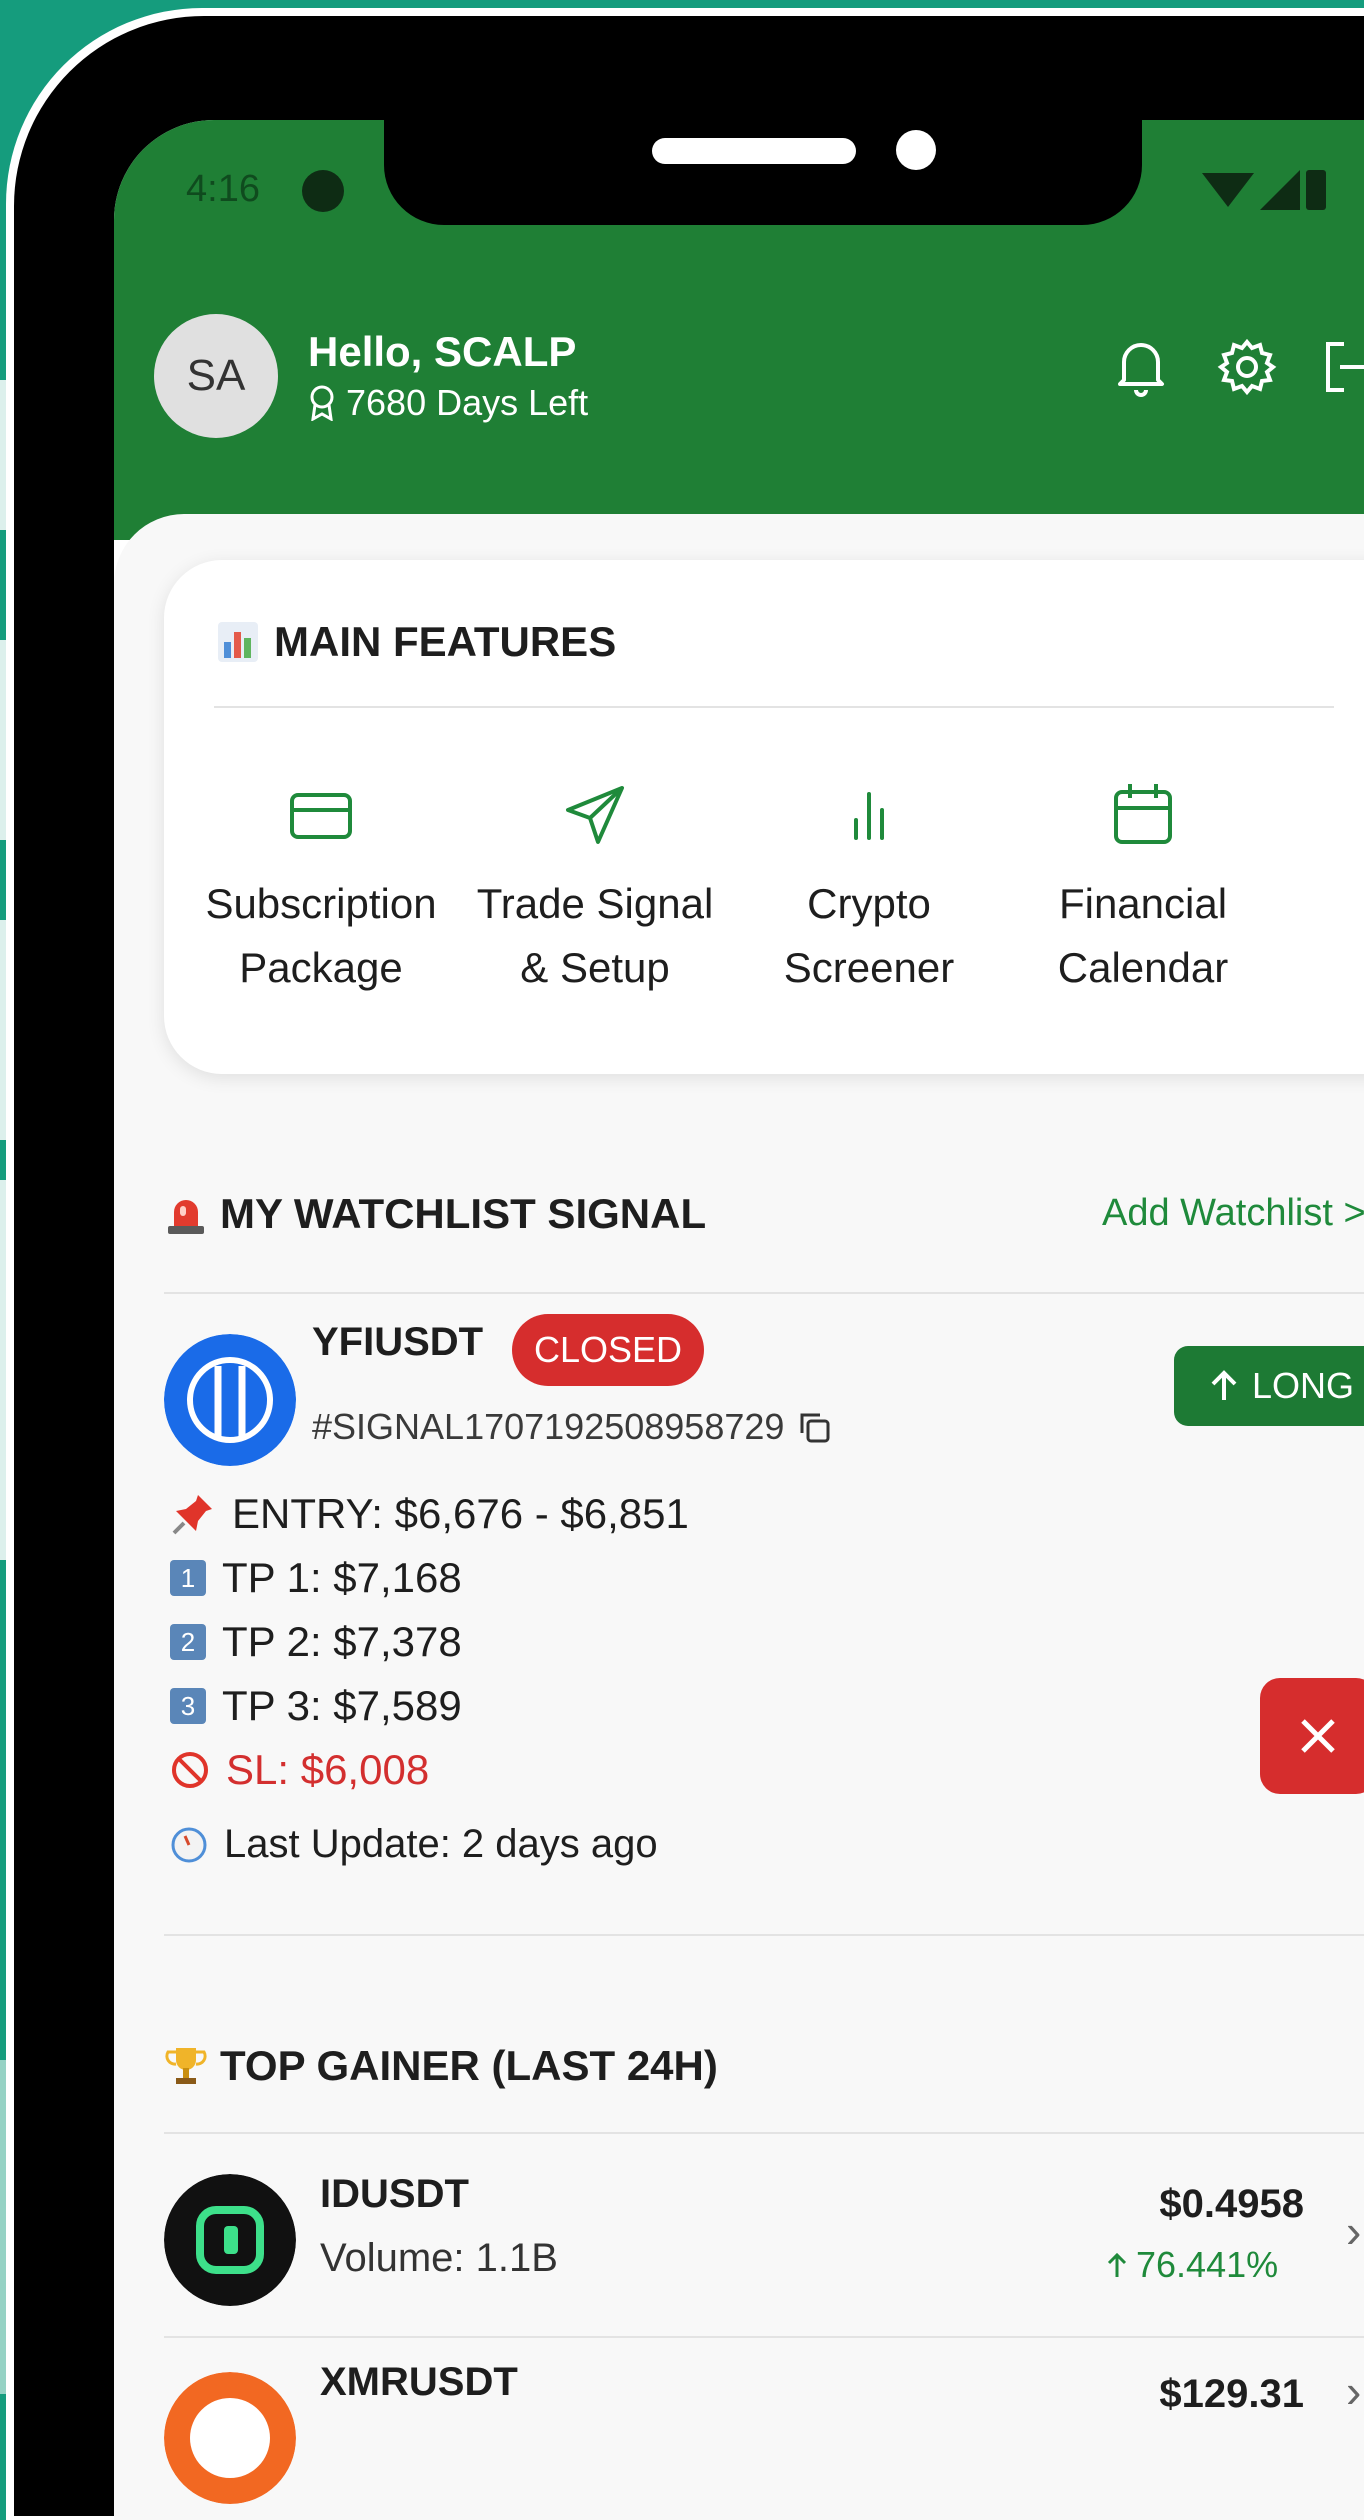  Describe the element at coordinates (739, 2435) in the screenshot. I see `list-item: XMRUSDT $129.31 ›` at that location.